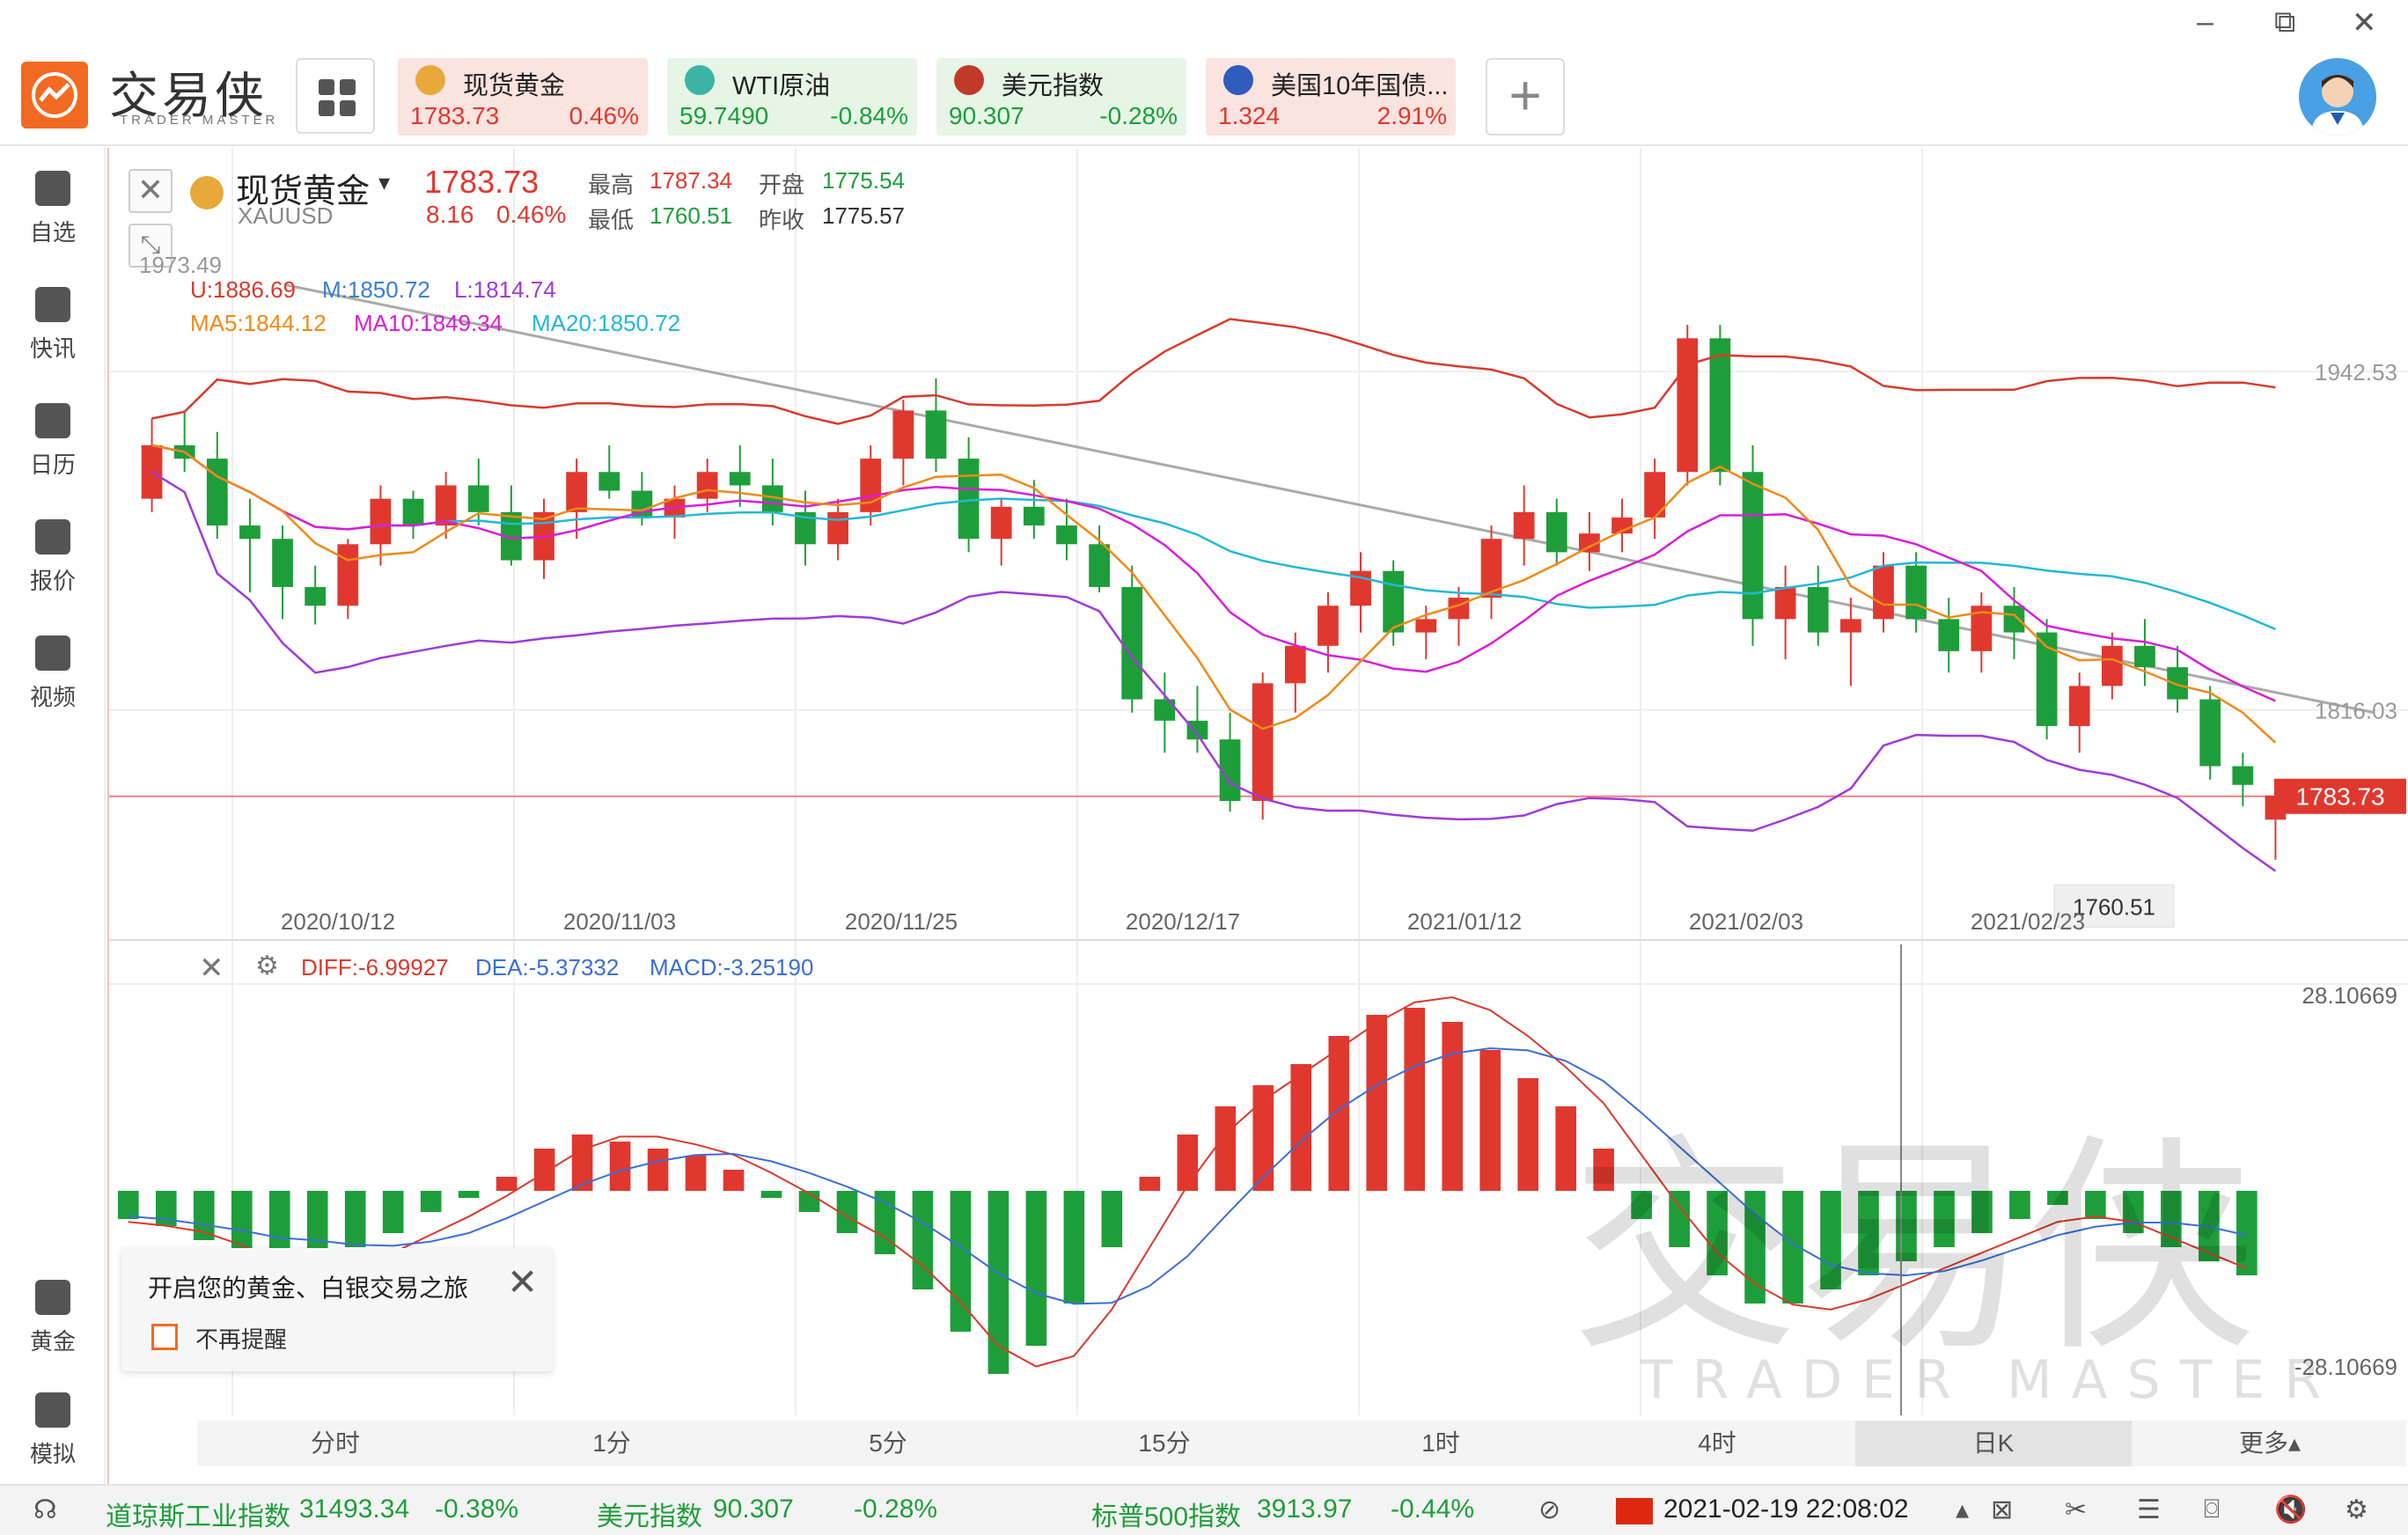  What do you see at coordinates (180, 265) in the screenshot?
I see `price-label-top: 1973.49` at bounding box center [180, 265].